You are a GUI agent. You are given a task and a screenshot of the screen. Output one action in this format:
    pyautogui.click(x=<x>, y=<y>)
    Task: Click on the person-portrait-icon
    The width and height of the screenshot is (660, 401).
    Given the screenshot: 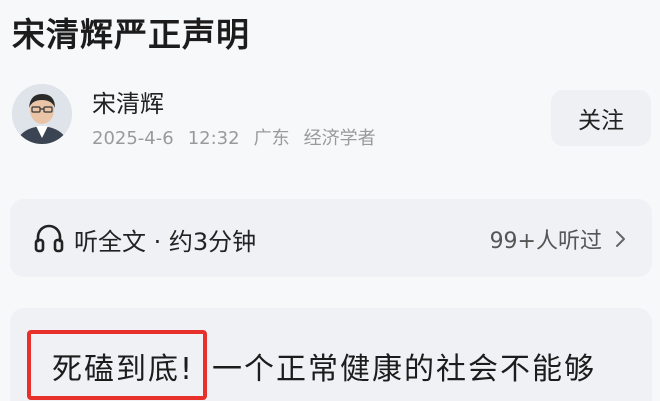 What is the action you would take?
    pyautogui.click(x=42, y=114)
    